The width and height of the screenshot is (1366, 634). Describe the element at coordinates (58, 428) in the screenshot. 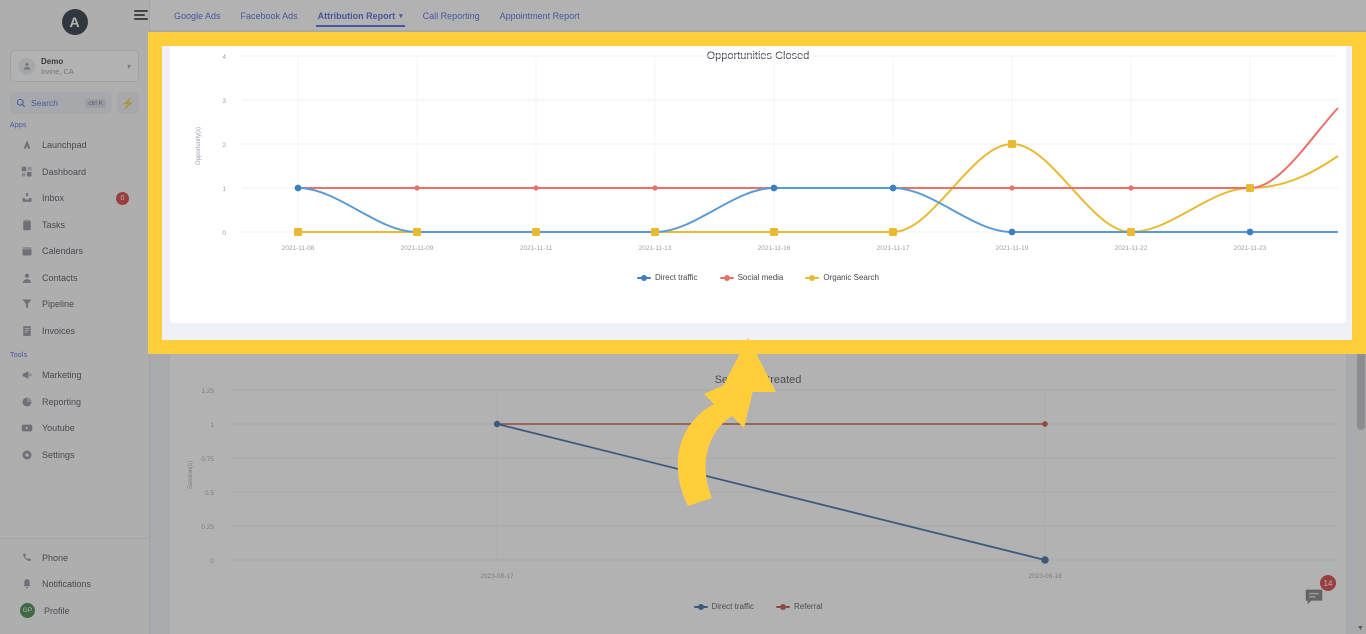

I see `sidebar-item-label: Youtube` at that location.